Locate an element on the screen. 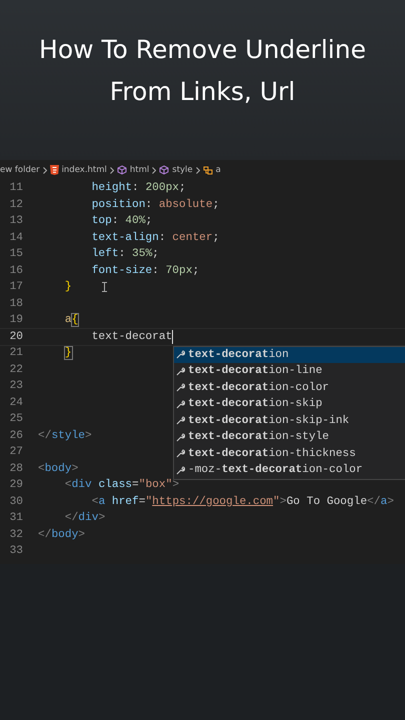 Image resolution: width=405 pixels, height=720 pixels. breadcrumb-item: html is located at coordinates (140, 170).